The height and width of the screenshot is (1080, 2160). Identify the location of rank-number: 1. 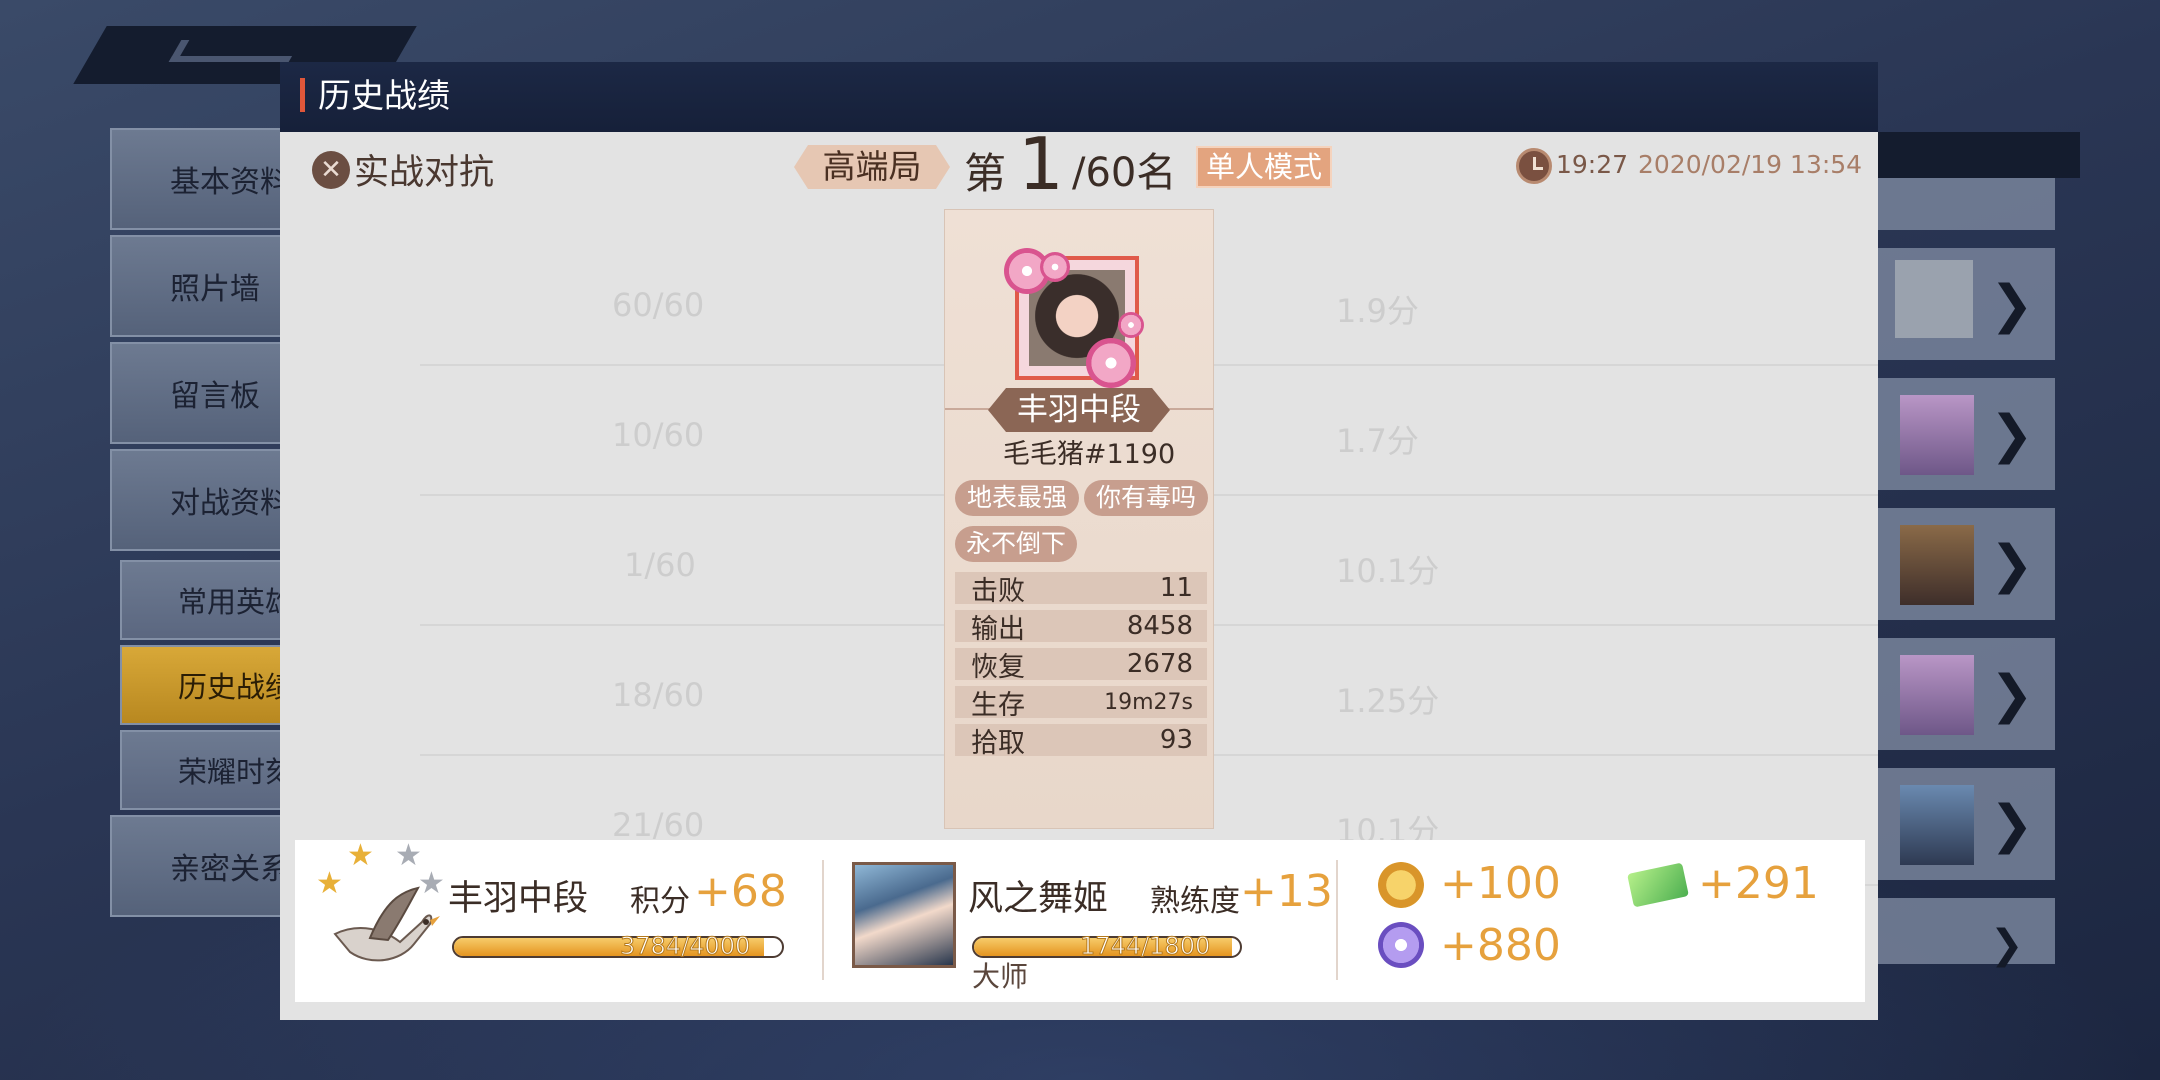
(1041, 164).